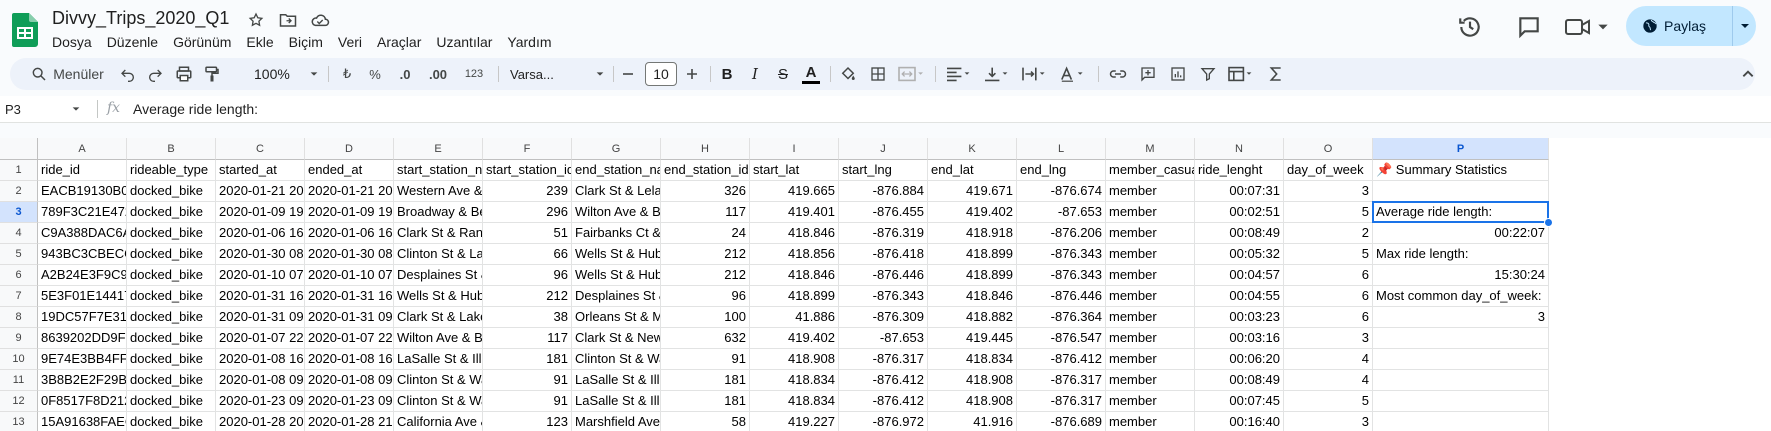  I want to click on table-cell: 2020-01-30 08:37, so click(260, 254).